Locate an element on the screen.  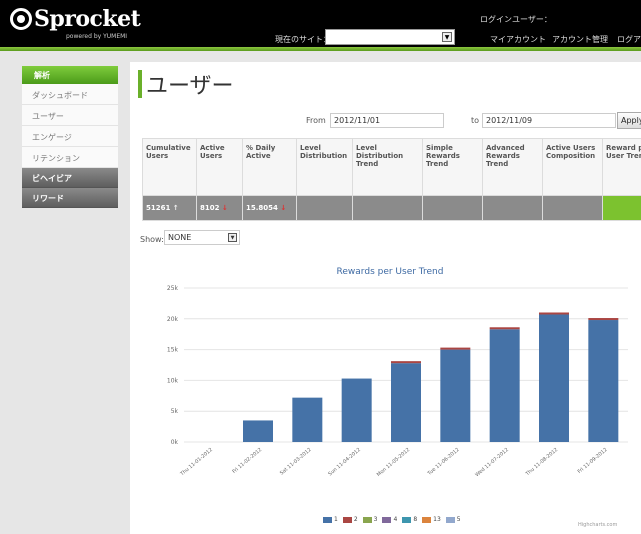
metric-header-active-users-composition: Active Users Composition is located at coordinates (572, 167).